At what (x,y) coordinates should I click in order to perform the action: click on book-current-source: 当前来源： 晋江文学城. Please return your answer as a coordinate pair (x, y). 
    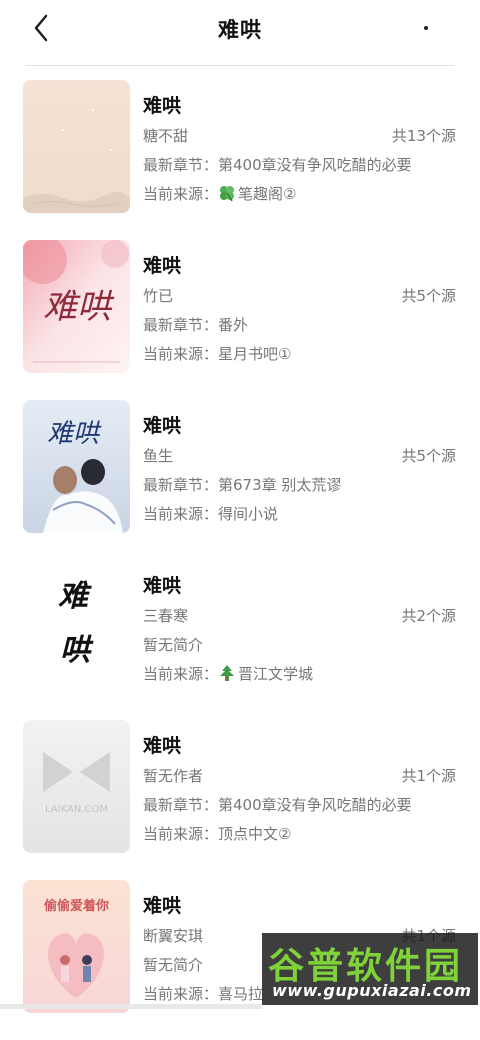
    Looking at the image, I should click on (228, 673).